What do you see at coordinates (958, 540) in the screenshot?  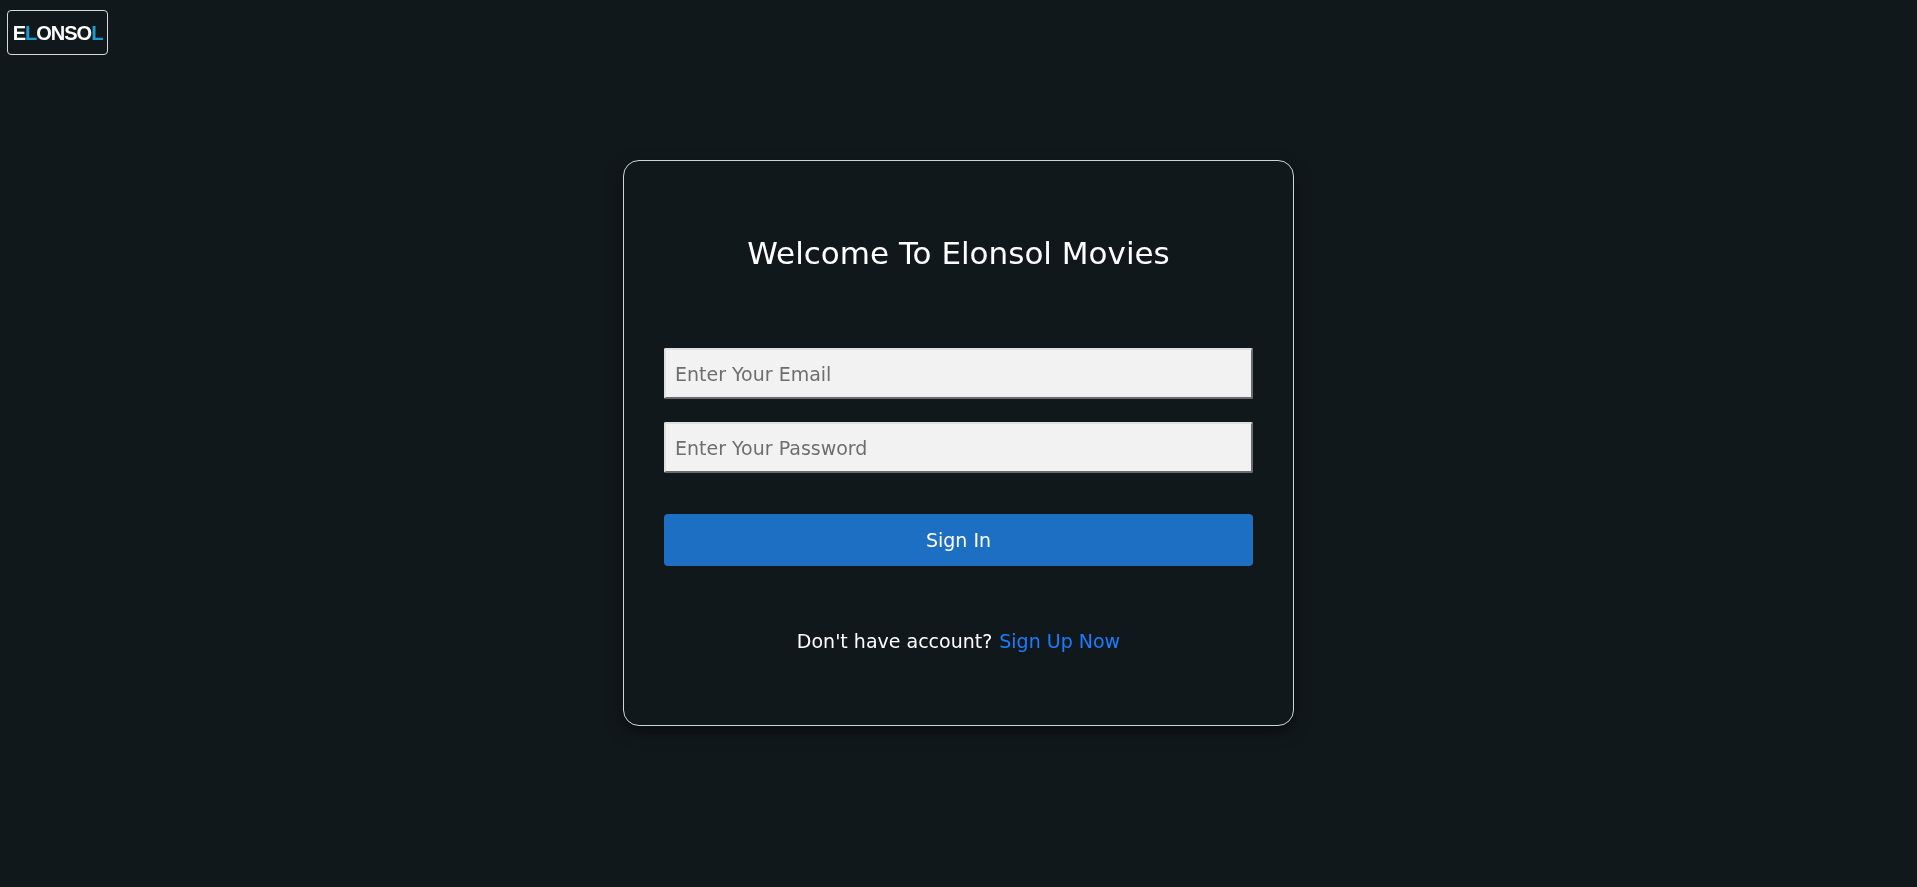 I see `sign-in-button: Sign In` at bounding box center [958, 540].